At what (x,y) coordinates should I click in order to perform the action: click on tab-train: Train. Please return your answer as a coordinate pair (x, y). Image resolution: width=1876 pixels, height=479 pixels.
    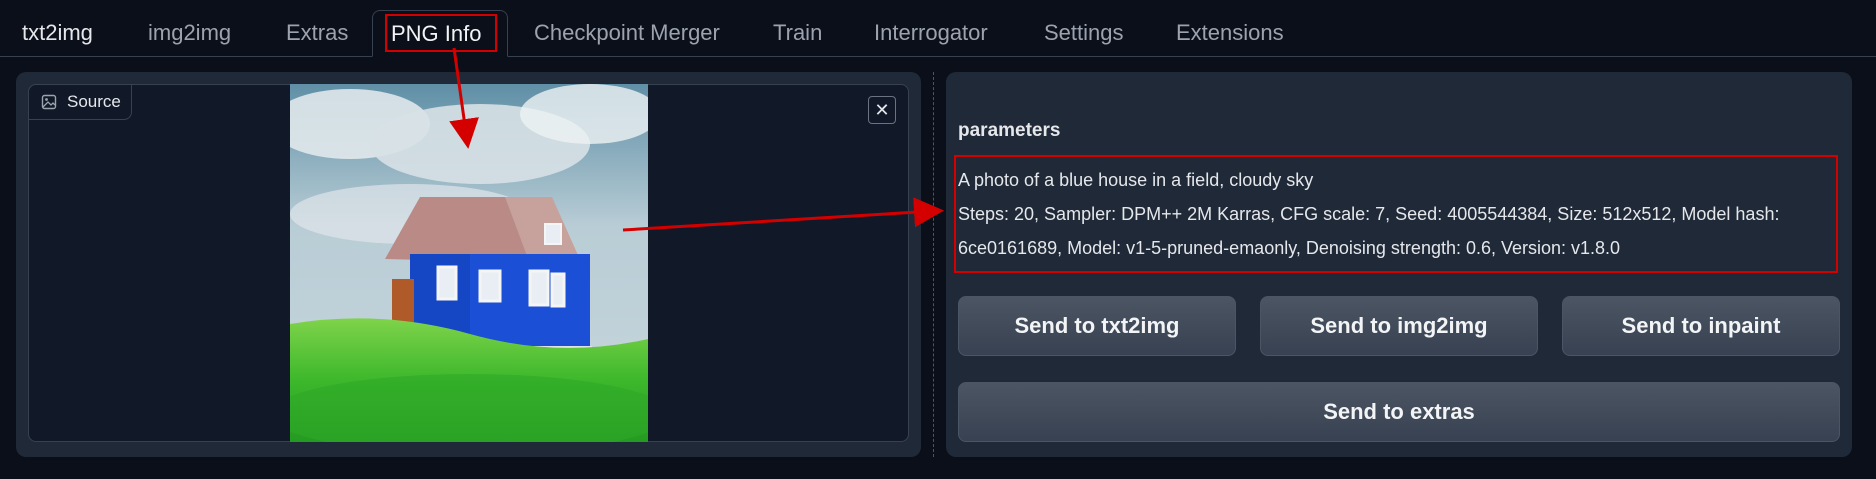
    Looking at the image, I should click on (797, 33).